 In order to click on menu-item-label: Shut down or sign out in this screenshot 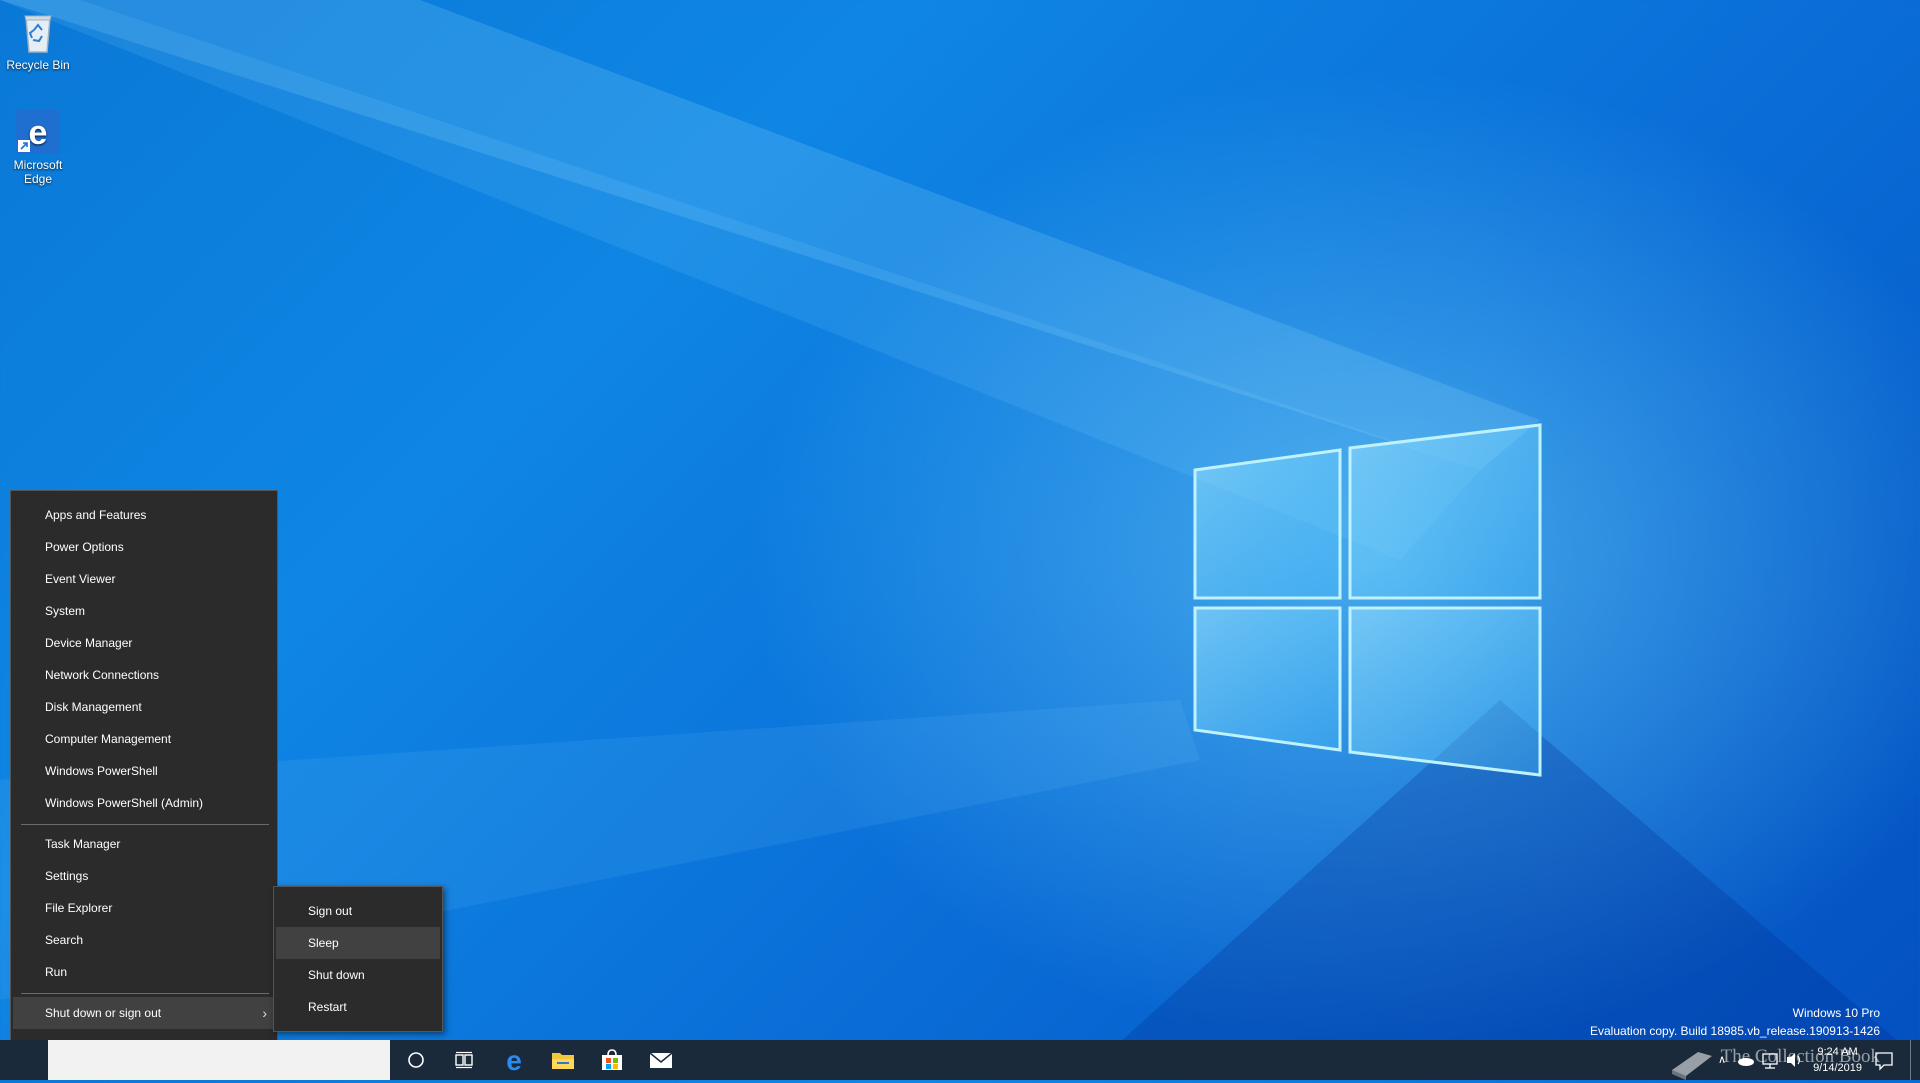, I will do `click(103, 1013)`.